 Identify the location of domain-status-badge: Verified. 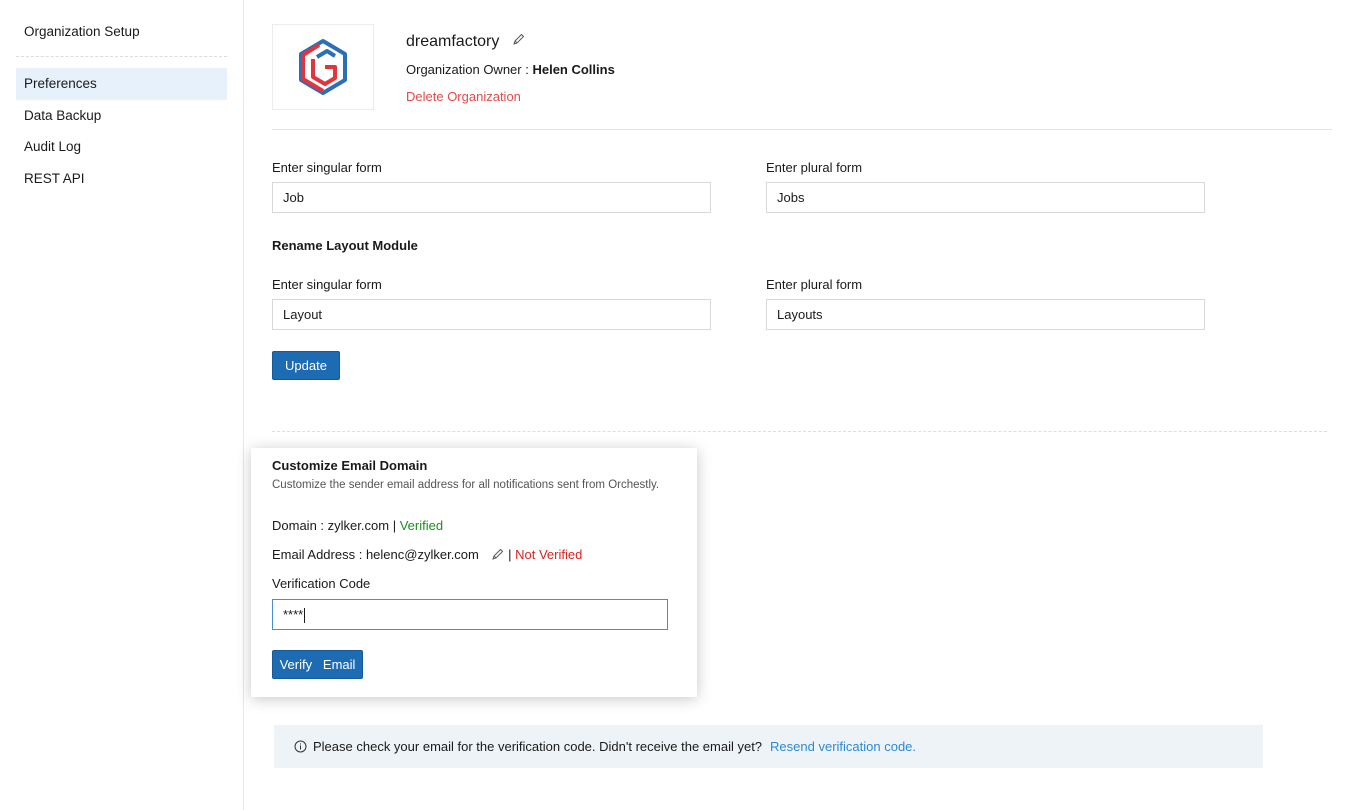
(421, 525).